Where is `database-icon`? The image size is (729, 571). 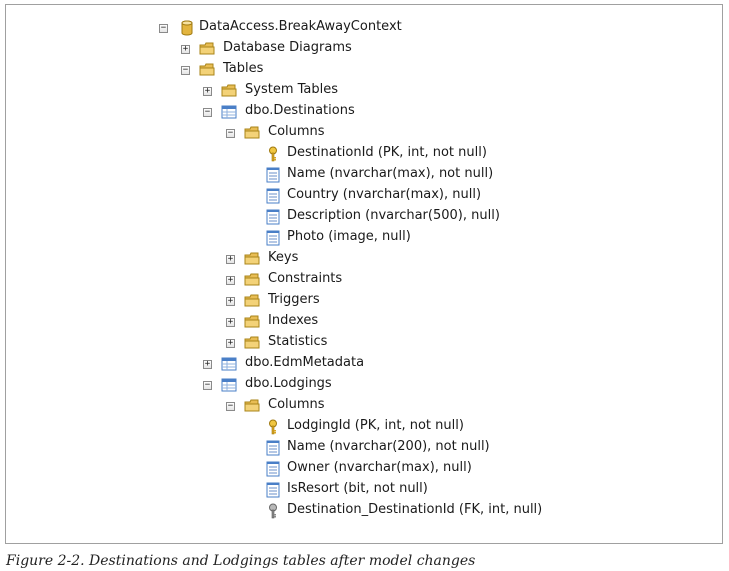
database-icon is located at coordinates (187, 28).